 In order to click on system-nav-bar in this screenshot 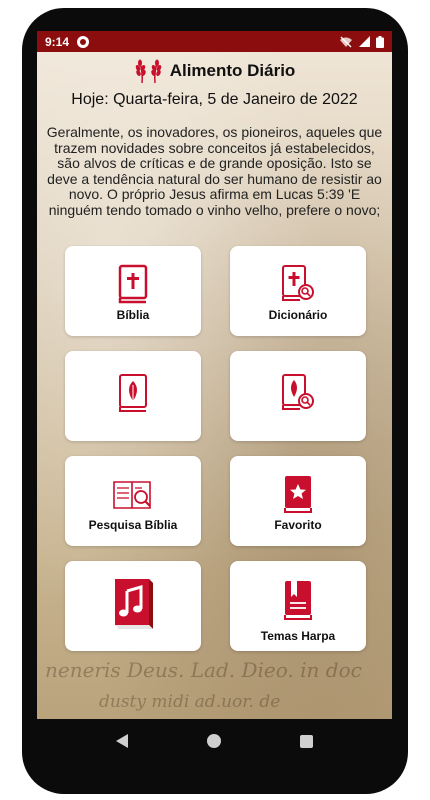, I will do `click(214, 741)`.